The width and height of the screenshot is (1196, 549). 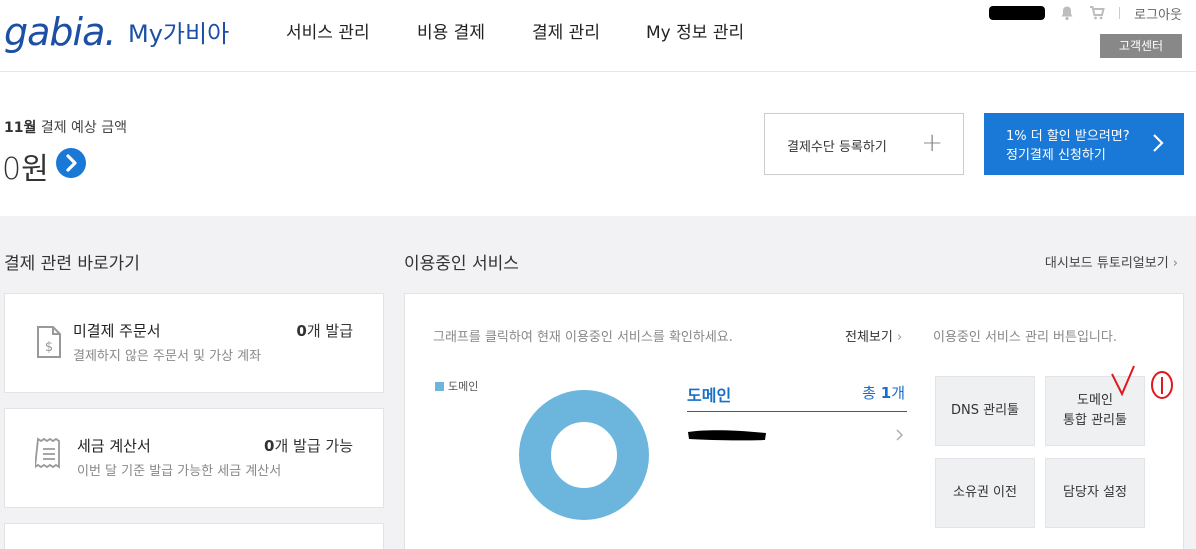 I want to click on register-payment-method-button: 결제수단 등록하기 +, so click(x=864, y=144).